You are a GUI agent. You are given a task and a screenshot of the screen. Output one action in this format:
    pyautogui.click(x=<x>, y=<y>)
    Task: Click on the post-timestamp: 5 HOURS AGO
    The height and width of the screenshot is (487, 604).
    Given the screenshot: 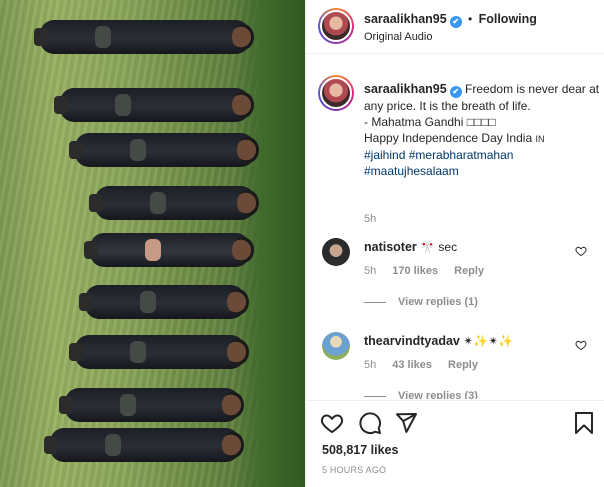 What is the action you would take?
    pyautogui.click(x=354, y=470)
    